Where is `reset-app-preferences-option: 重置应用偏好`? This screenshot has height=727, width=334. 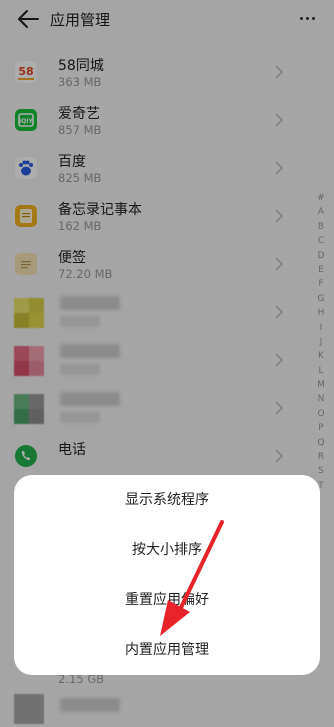
reset-app-preferences-option: 重置应用偏好 is located at coordinates (167, 600).